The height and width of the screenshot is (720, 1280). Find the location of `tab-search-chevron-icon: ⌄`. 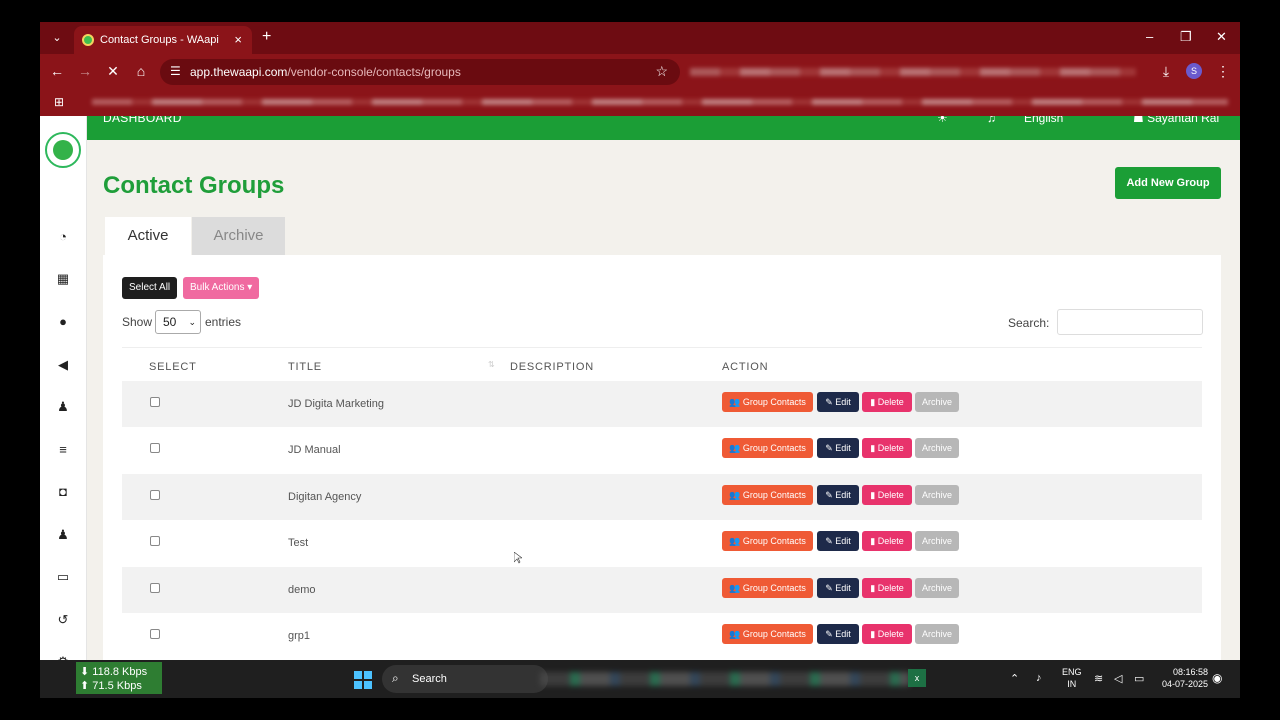

tab-search-chevron-icon: ⌄ is located at coordinates (57, 38).